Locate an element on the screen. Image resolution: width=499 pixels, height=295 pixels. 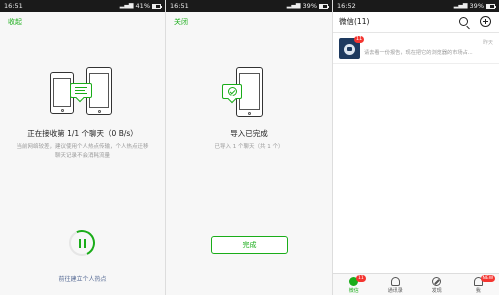
import-title: 导入已完成 is located at coordinates (249, 133).